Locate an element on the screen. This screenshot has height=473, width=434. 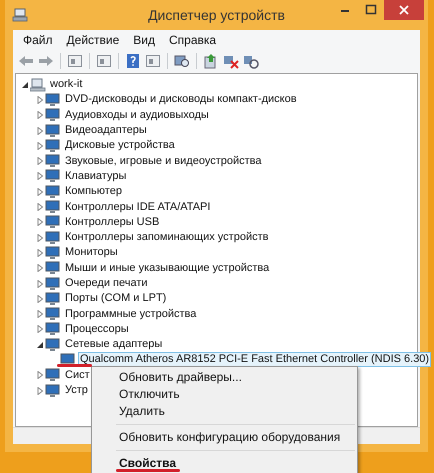
computer-icon is located at coordinates (38, 85).